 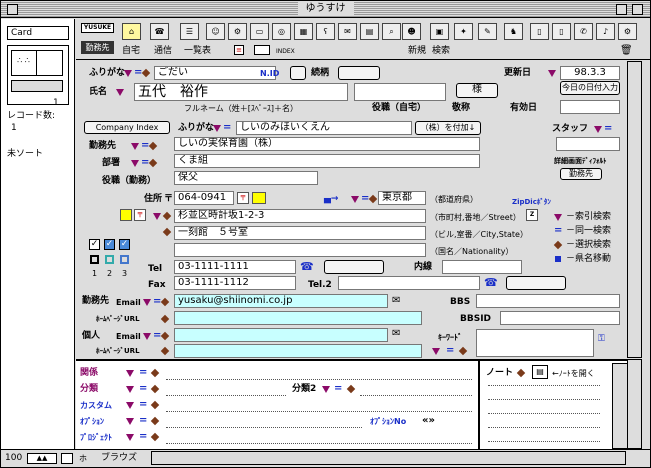 What do you see at coordinates (94, 244) in the screenshot?
I see `check-box-1: ✓` at bounding box center [94, 244].